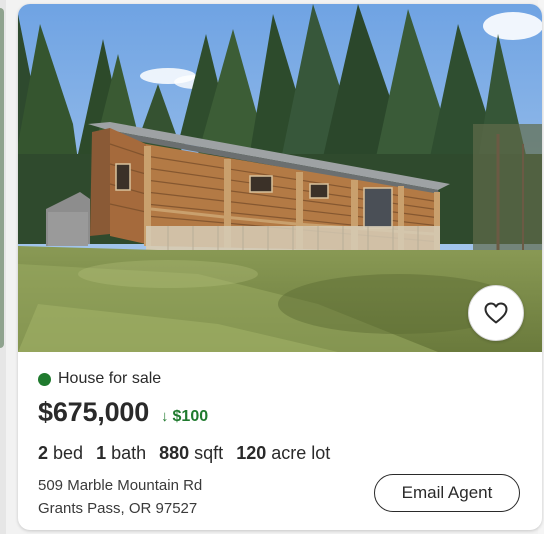 Image resolution: width=544 pixels, height=534 pixels. What do you see at coordinates (43, 453) in the screenshot?
I see `beds-value: 2` at bounding box center [43, 453].